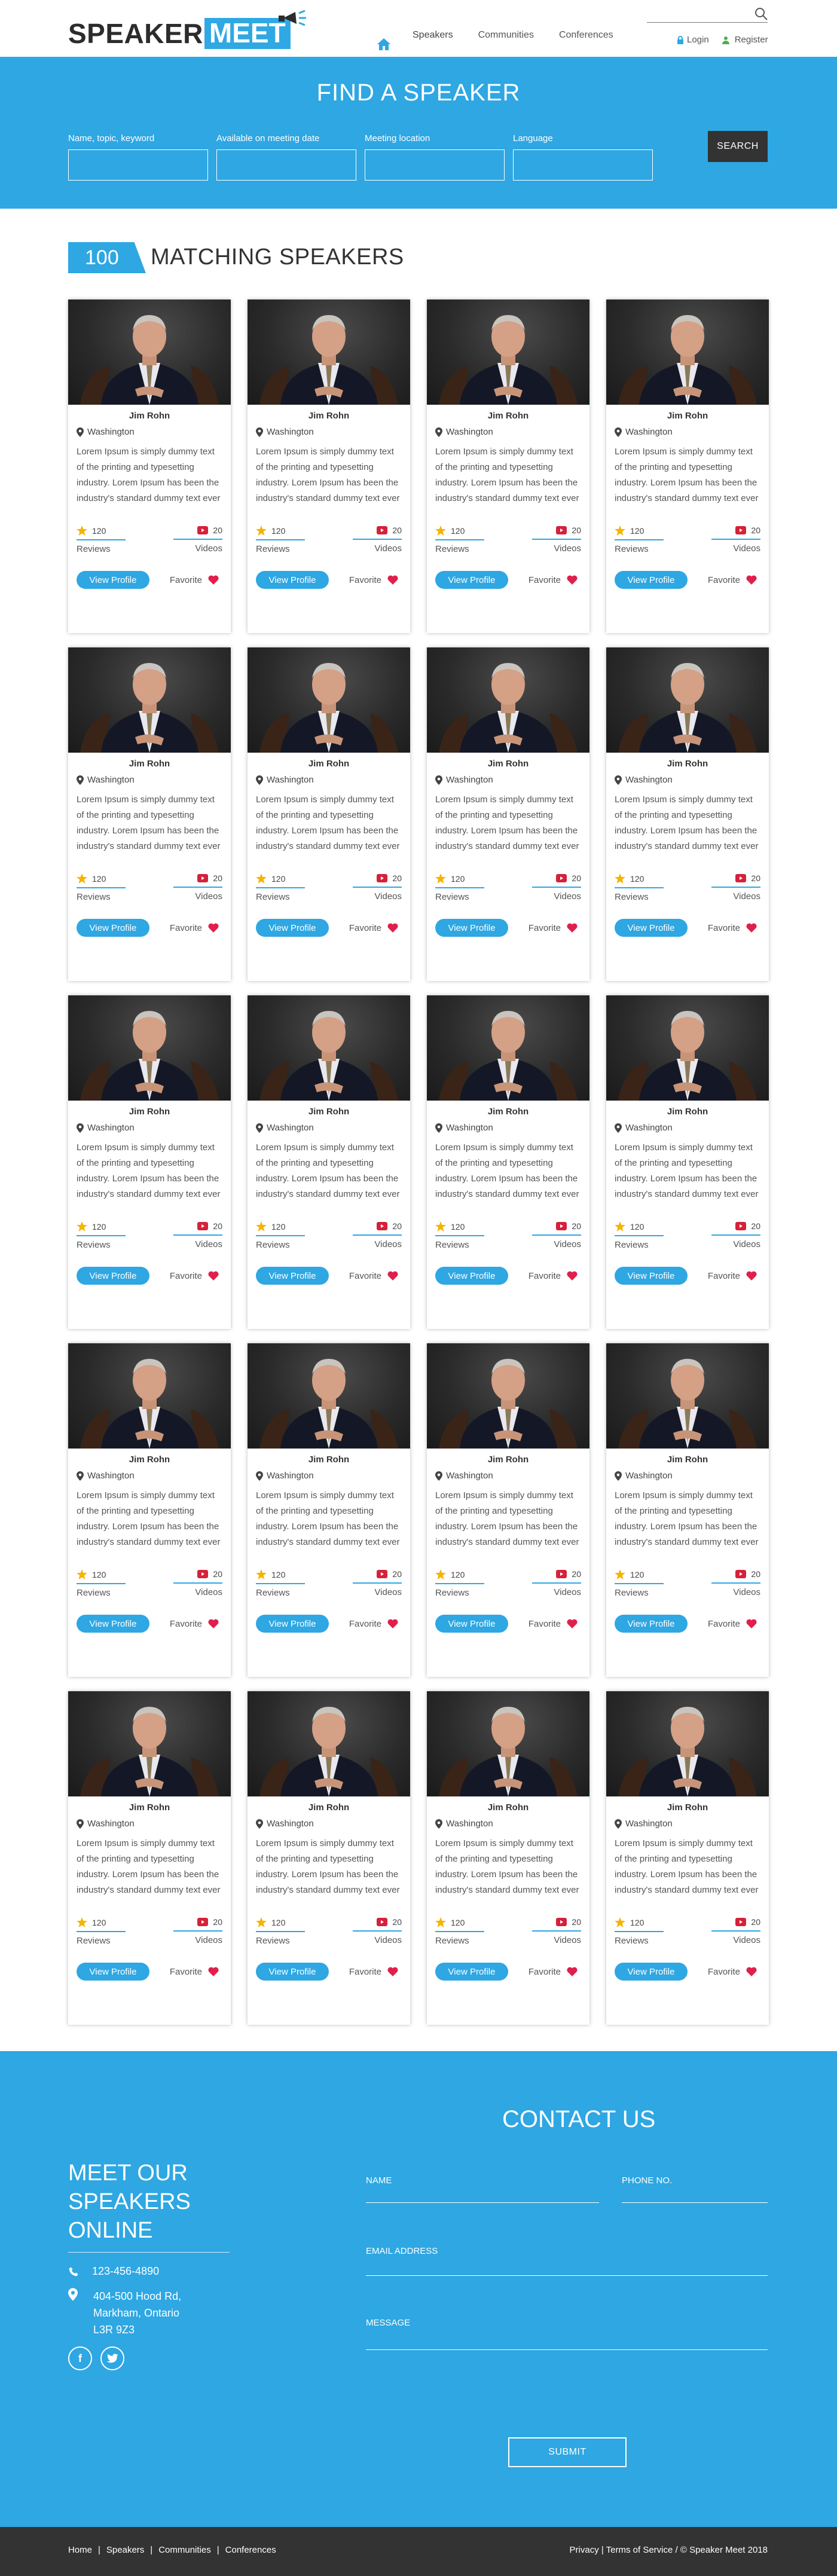  I want to click on email-field: EMAIL ADDRESS, so click(567, 2261).